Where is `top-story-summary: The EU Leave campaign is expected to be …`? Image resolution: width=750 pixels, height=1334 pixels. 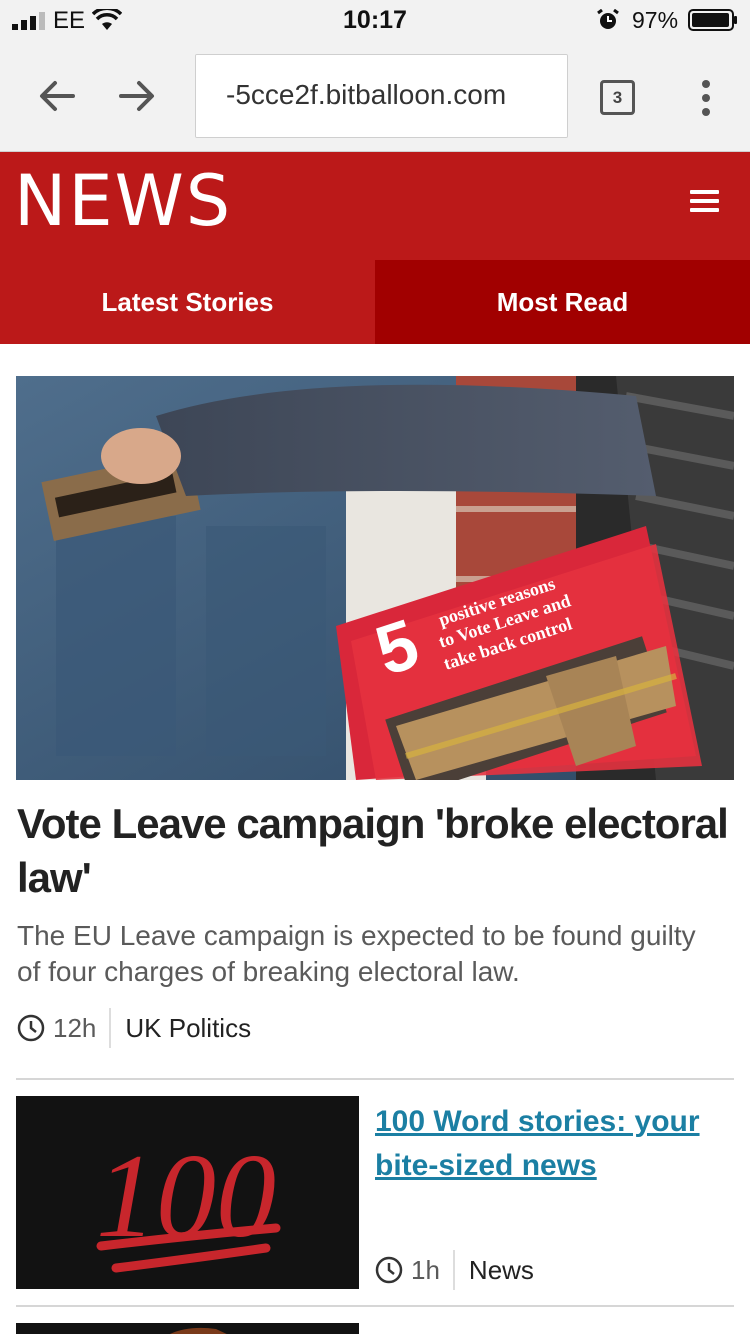 top-story-summary: The EU Leave campaign is expected to be … is located at coordinates (356, 953).